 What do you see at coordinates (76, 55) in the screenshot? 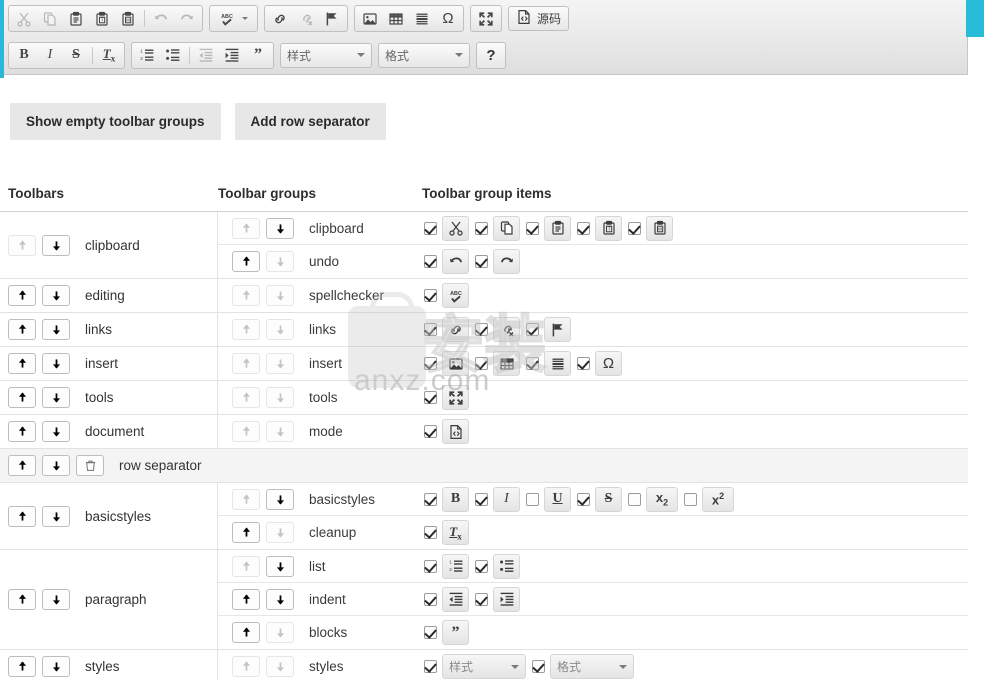
I see `cke-strike-icon: S` at bounding box center [76, 55].